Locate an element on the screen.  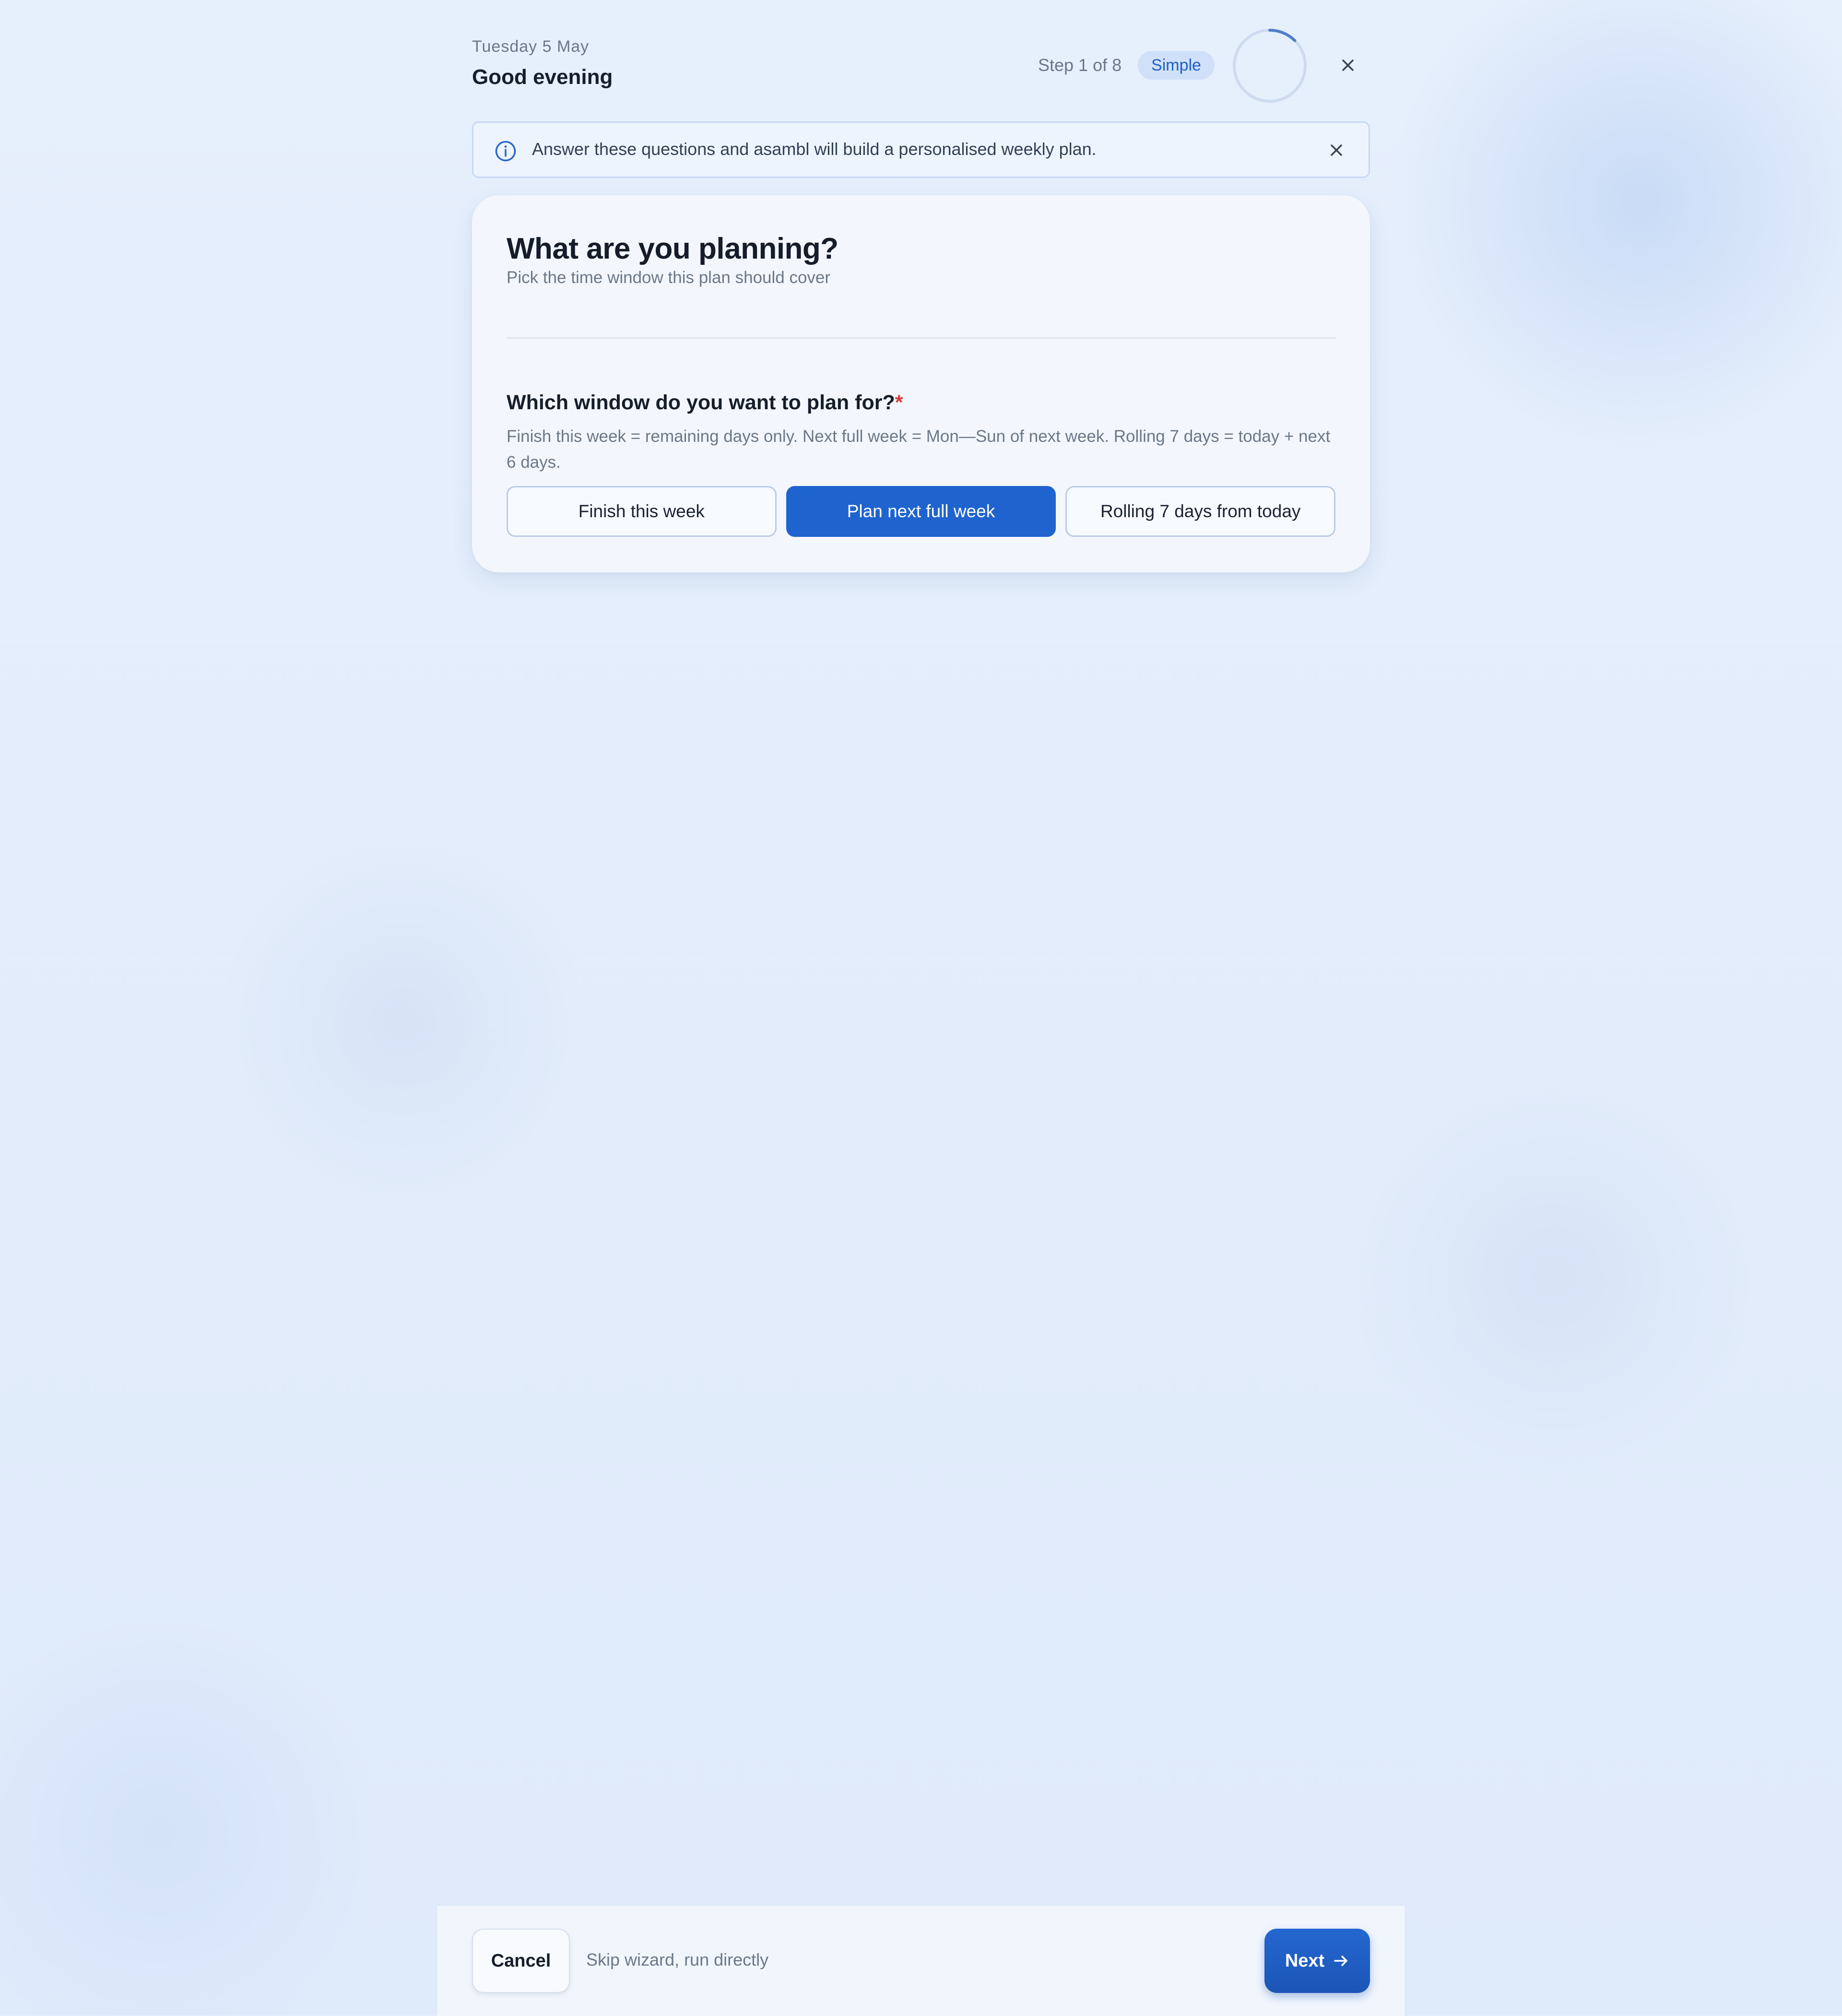
arrow-right-icon is located at coordinates (1340, 1961).